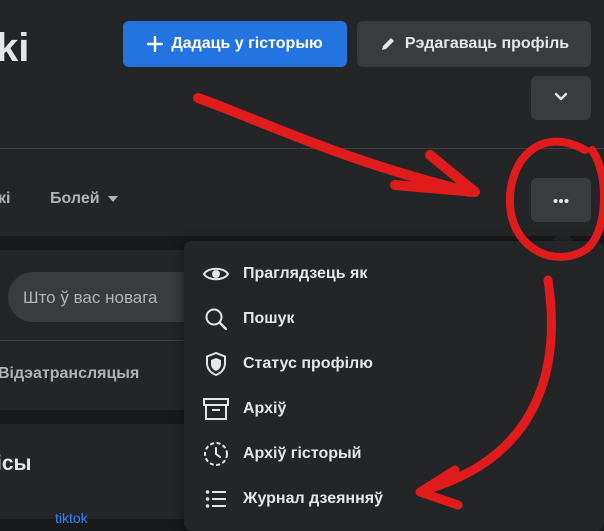  Describe the element at coordinates (394, 498) in the screenshot. I see `menu-item-activity-log: Журнал дзеянняў` at that location.